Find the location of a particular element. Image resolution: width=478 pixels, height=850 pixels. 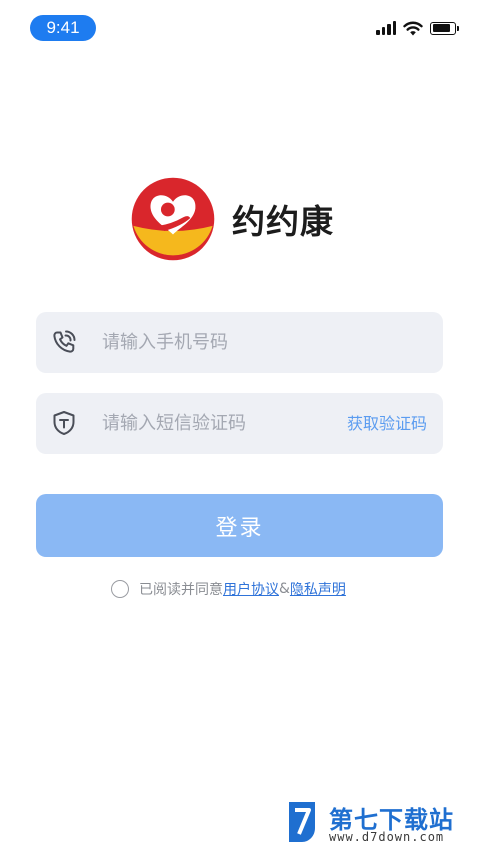

user-agreement-link: 用户协议 is located at coordinates (251, 589).